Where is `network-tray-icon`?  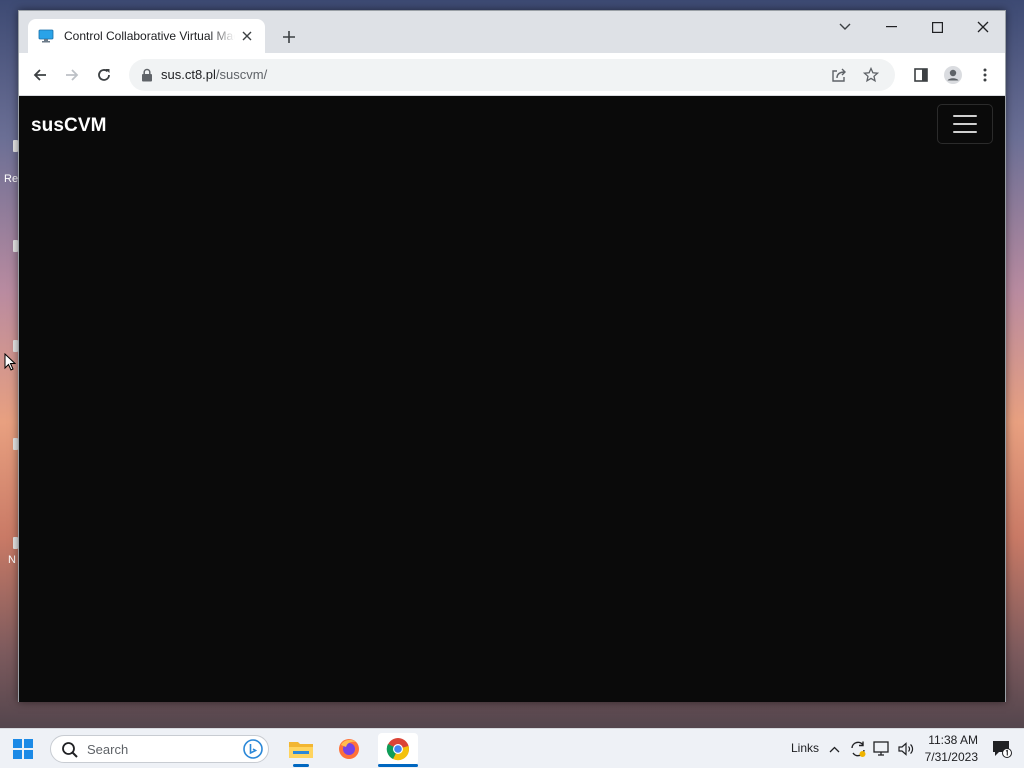
network-tray-icon is located at coordinates (882, 749).